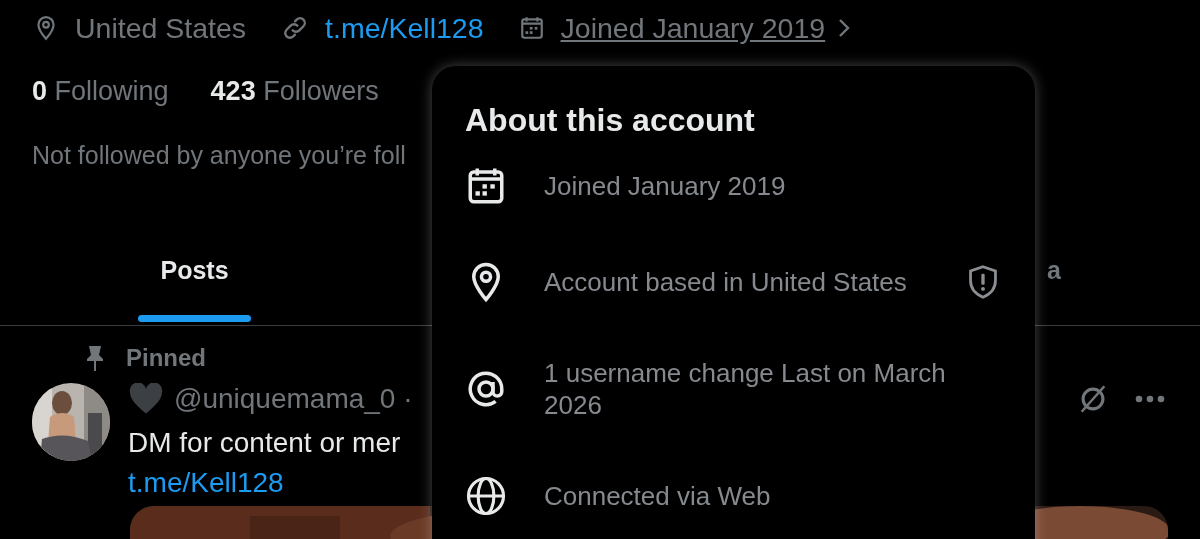  What do you see at coordinates (294, 91) in the screenshot?
I see `followers-count: 423 Followers` at bounding box center [294, 91].